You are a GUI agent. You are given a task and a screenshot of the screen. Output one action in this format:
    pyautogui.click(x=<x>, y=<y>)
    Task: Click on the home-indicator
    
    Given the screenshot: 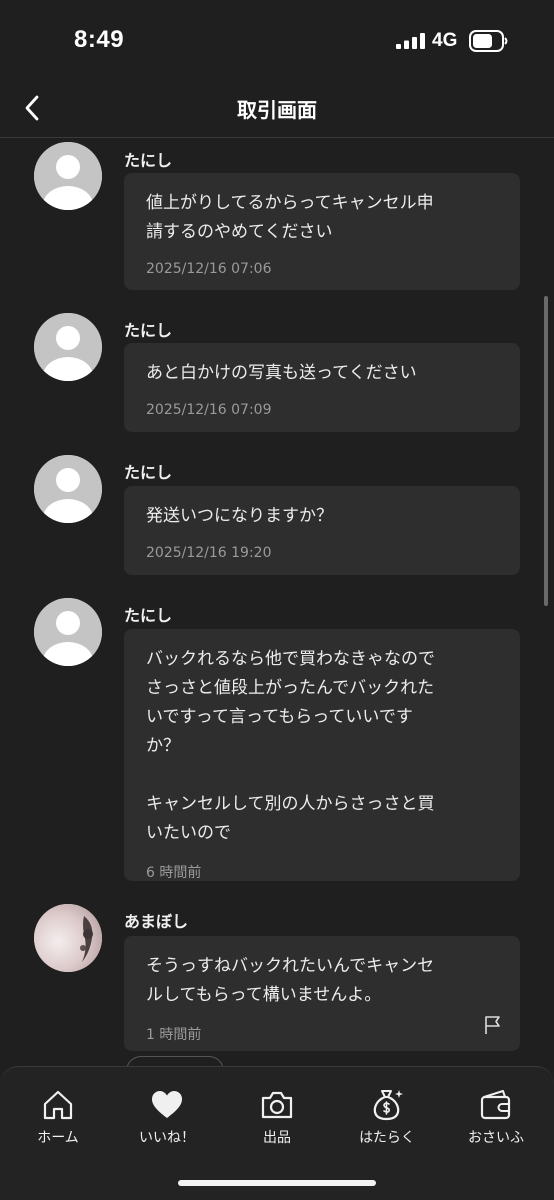 What is the action you would take?
    pyautogui.click(x=277, y=1183)
    